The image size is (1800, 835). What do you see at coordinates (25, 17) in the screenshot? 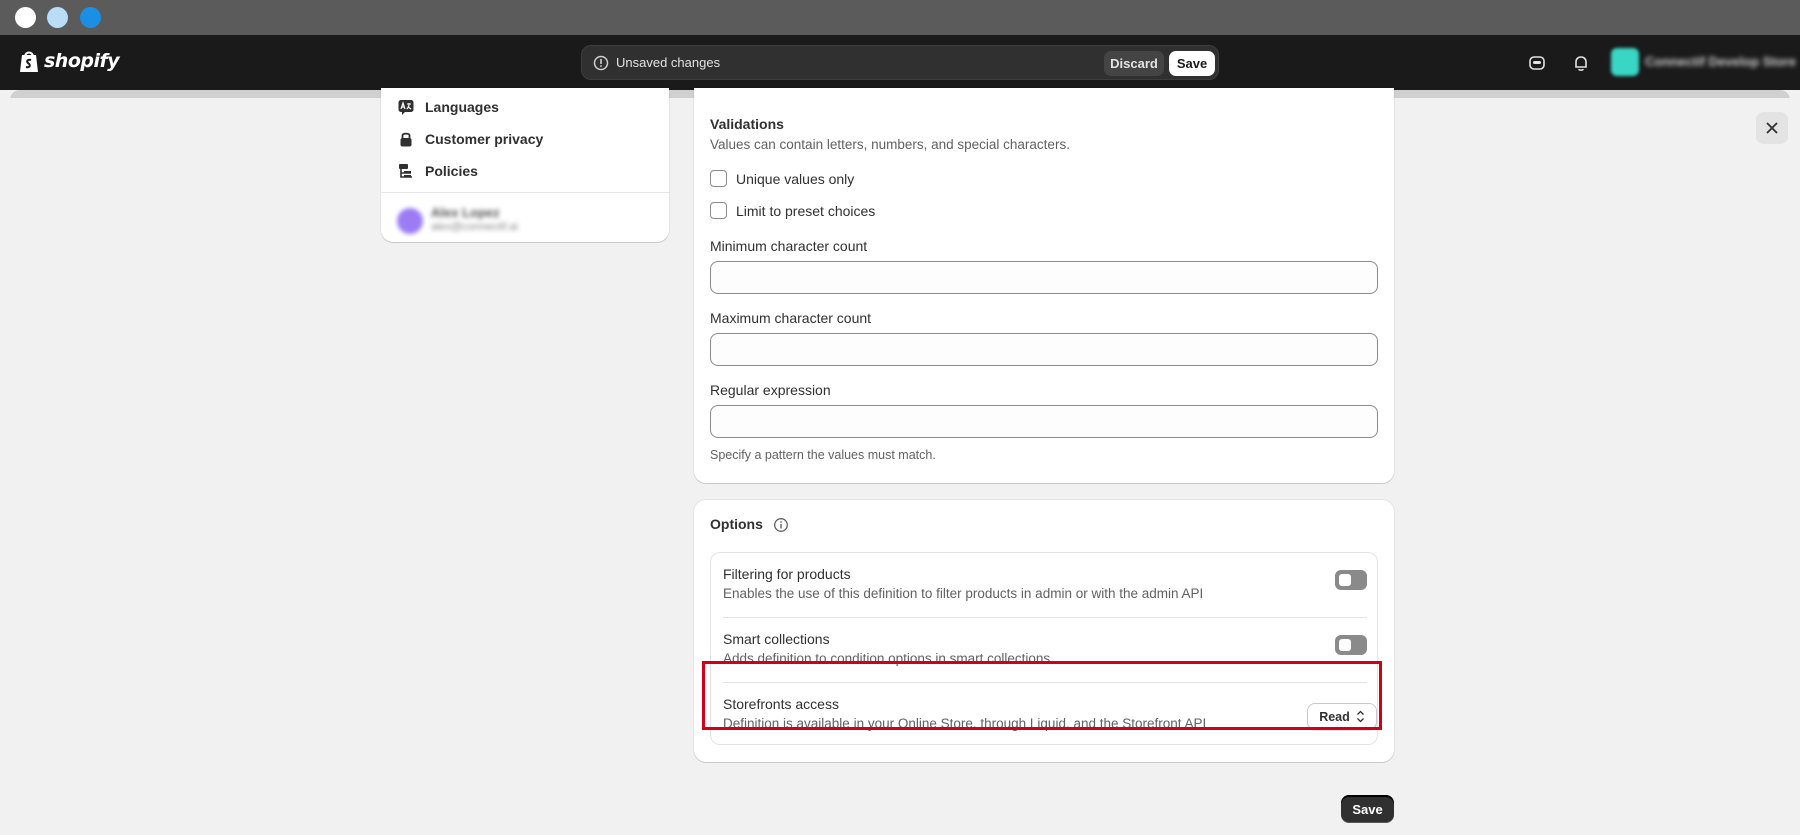
I see `window-close-dot` at bounding box center [25, 17].